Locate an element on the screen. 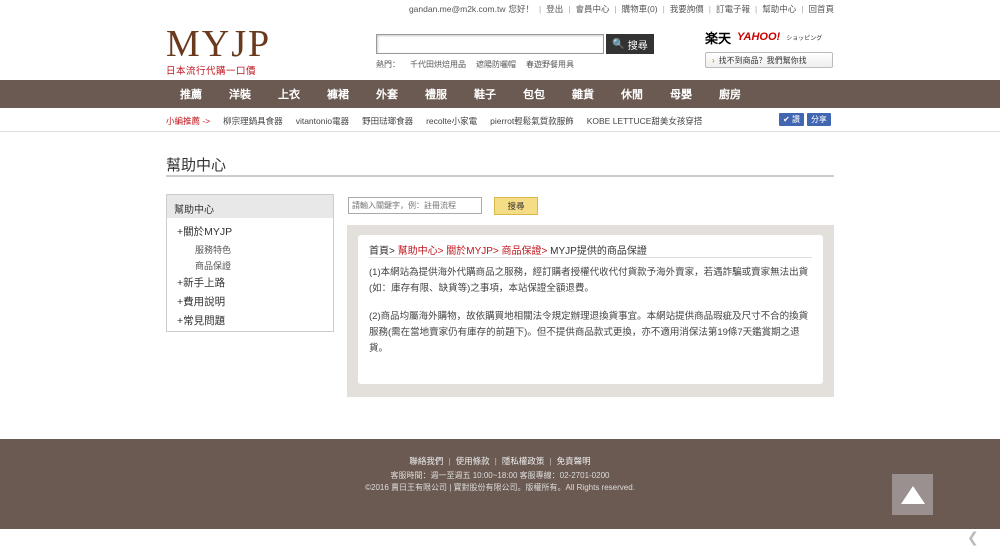  footer-disclaimer-link: 免責聲明 is located at coordinates (574, 461).